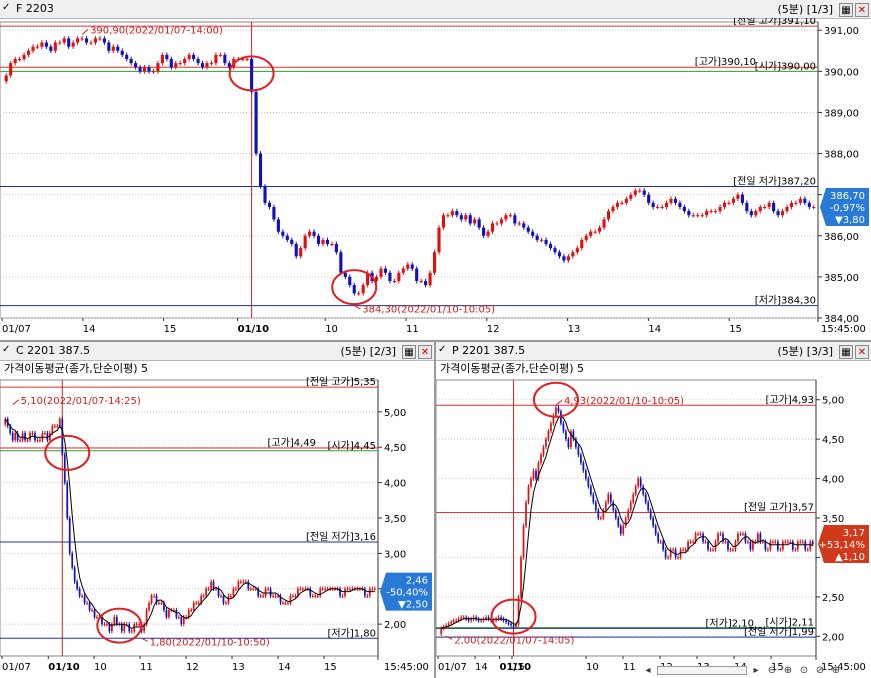 The height and width of the screenshot is (678, 871). What do you see at coordinates (833, 401) in the screenshot?
I see `y-tick-label: 5,00` at bounding box center [833, 401].